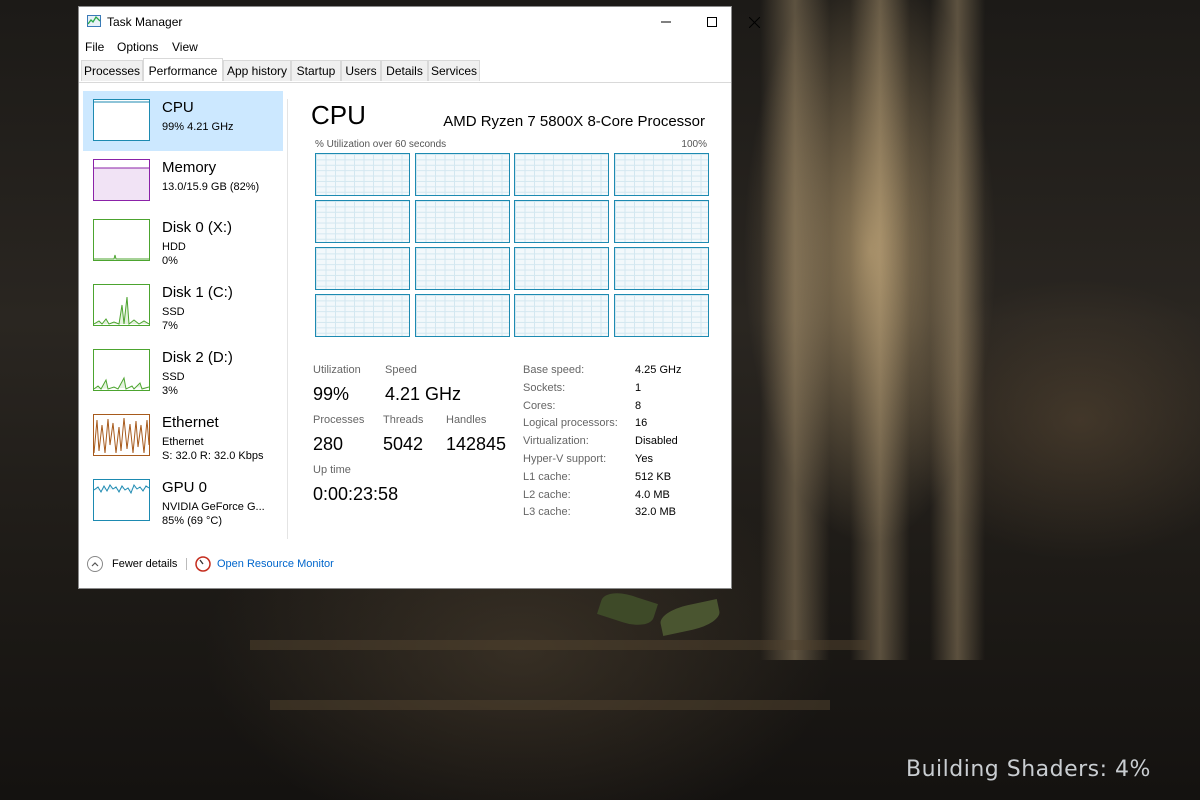 The width and height of the screenshot is (1200, 800). What do you see at coordinates (690, 617) in the screenshot?
I see `plant-leaf` at bounding box center [690, 617].